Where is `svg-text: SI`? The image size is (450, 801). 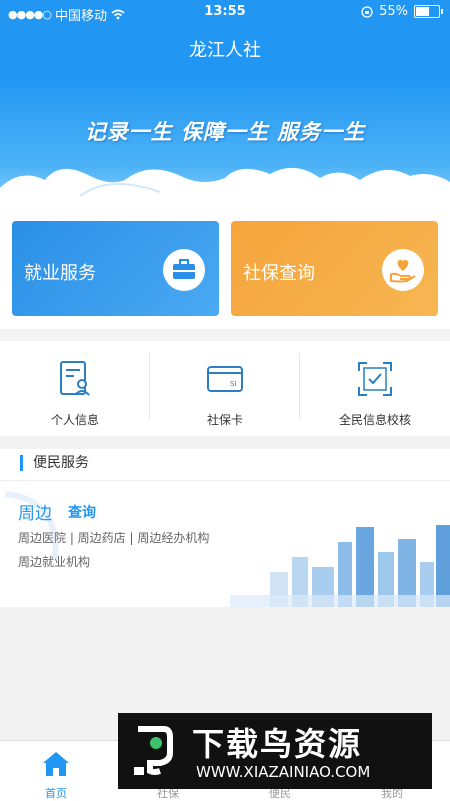
svg-text: SI is located at coordinates (233, 384).